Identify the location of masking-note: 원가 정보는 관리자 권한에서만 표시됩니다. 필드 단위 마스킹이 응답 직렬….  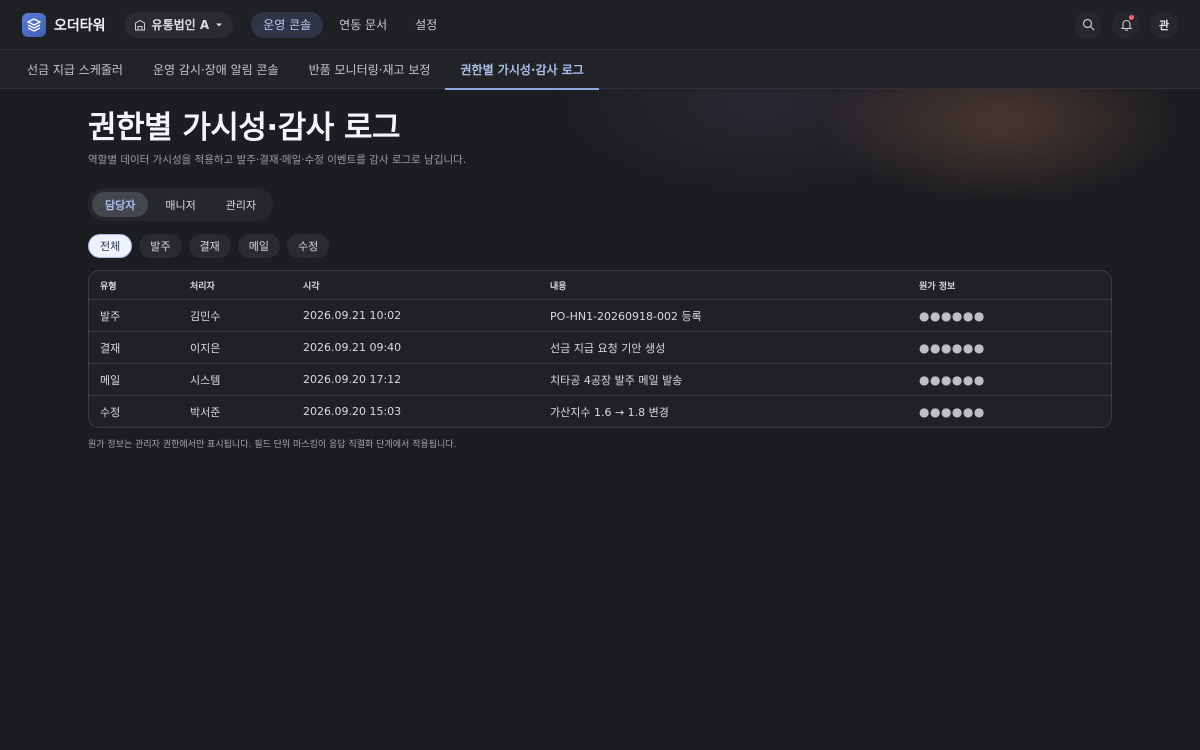
(272, 445).